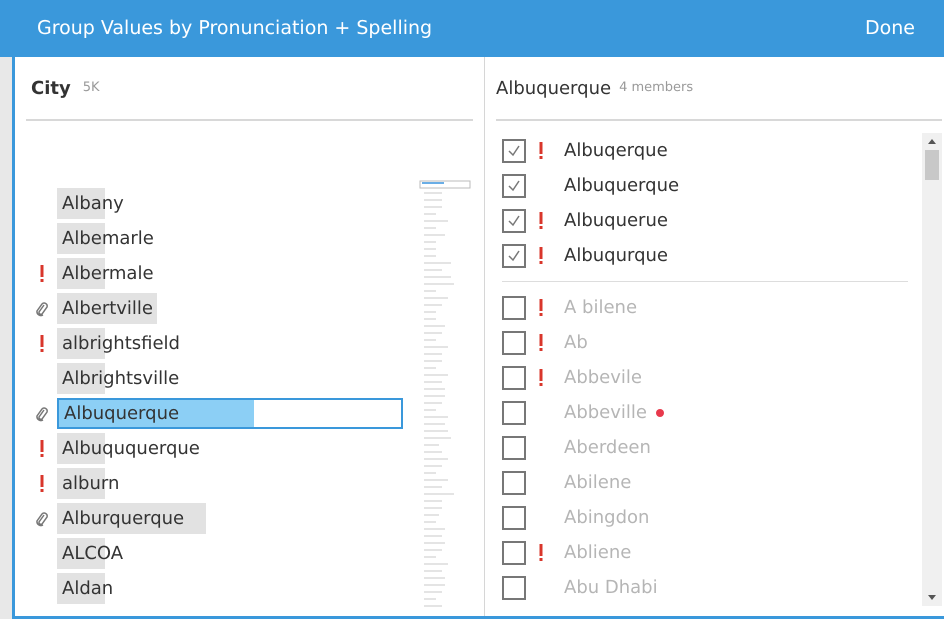 Image resolution: width=944 pixels, height=619 pixels. What do you see at coordinates (603, 378) in the screenshot?
I see `value-label: Abbevile` at bounding box center [603, 378].